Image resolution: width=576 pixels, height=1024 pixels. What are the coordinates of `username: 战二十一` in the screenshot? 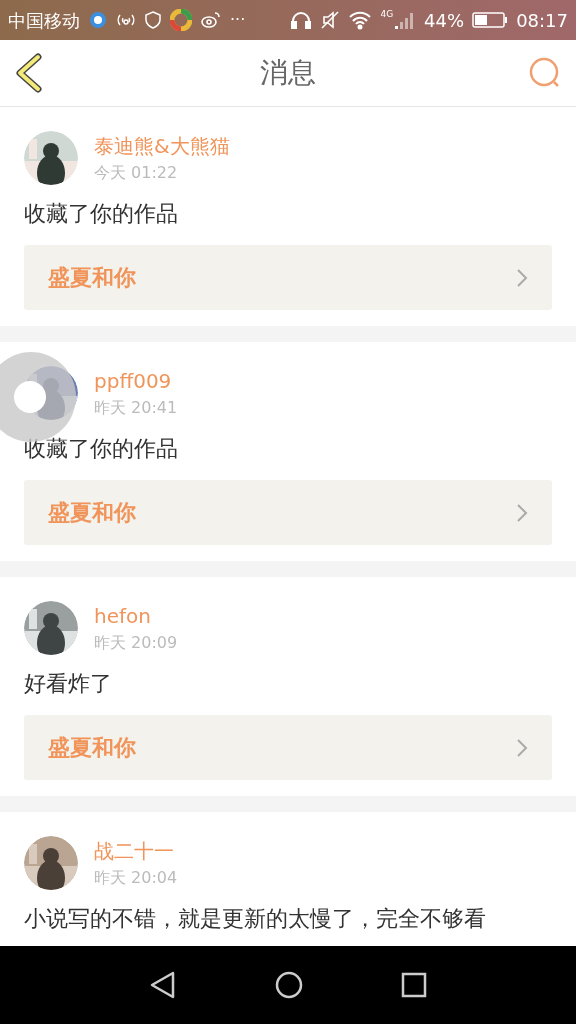 It's located at (136, 851).